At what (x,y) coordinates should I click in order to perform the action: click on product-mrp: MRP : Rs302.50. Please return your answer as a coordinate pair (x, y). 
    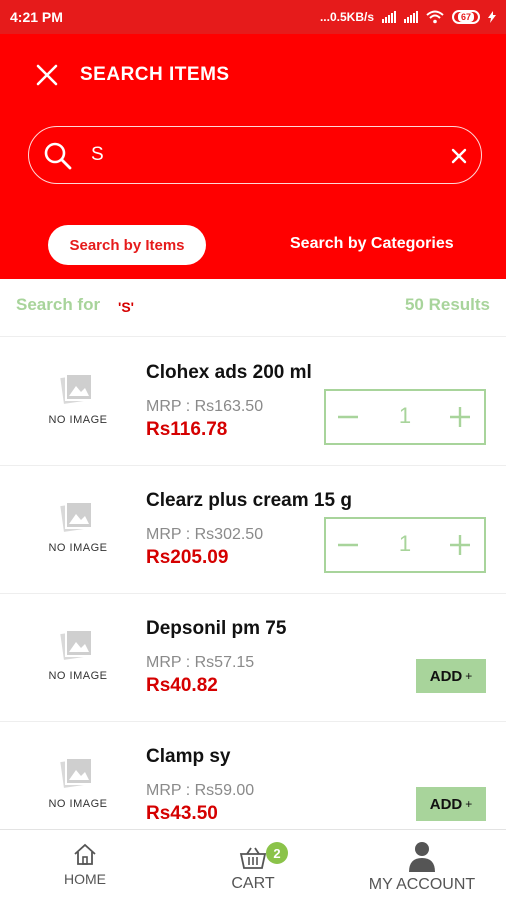
    Looking at the image, I should click on (204, 535).